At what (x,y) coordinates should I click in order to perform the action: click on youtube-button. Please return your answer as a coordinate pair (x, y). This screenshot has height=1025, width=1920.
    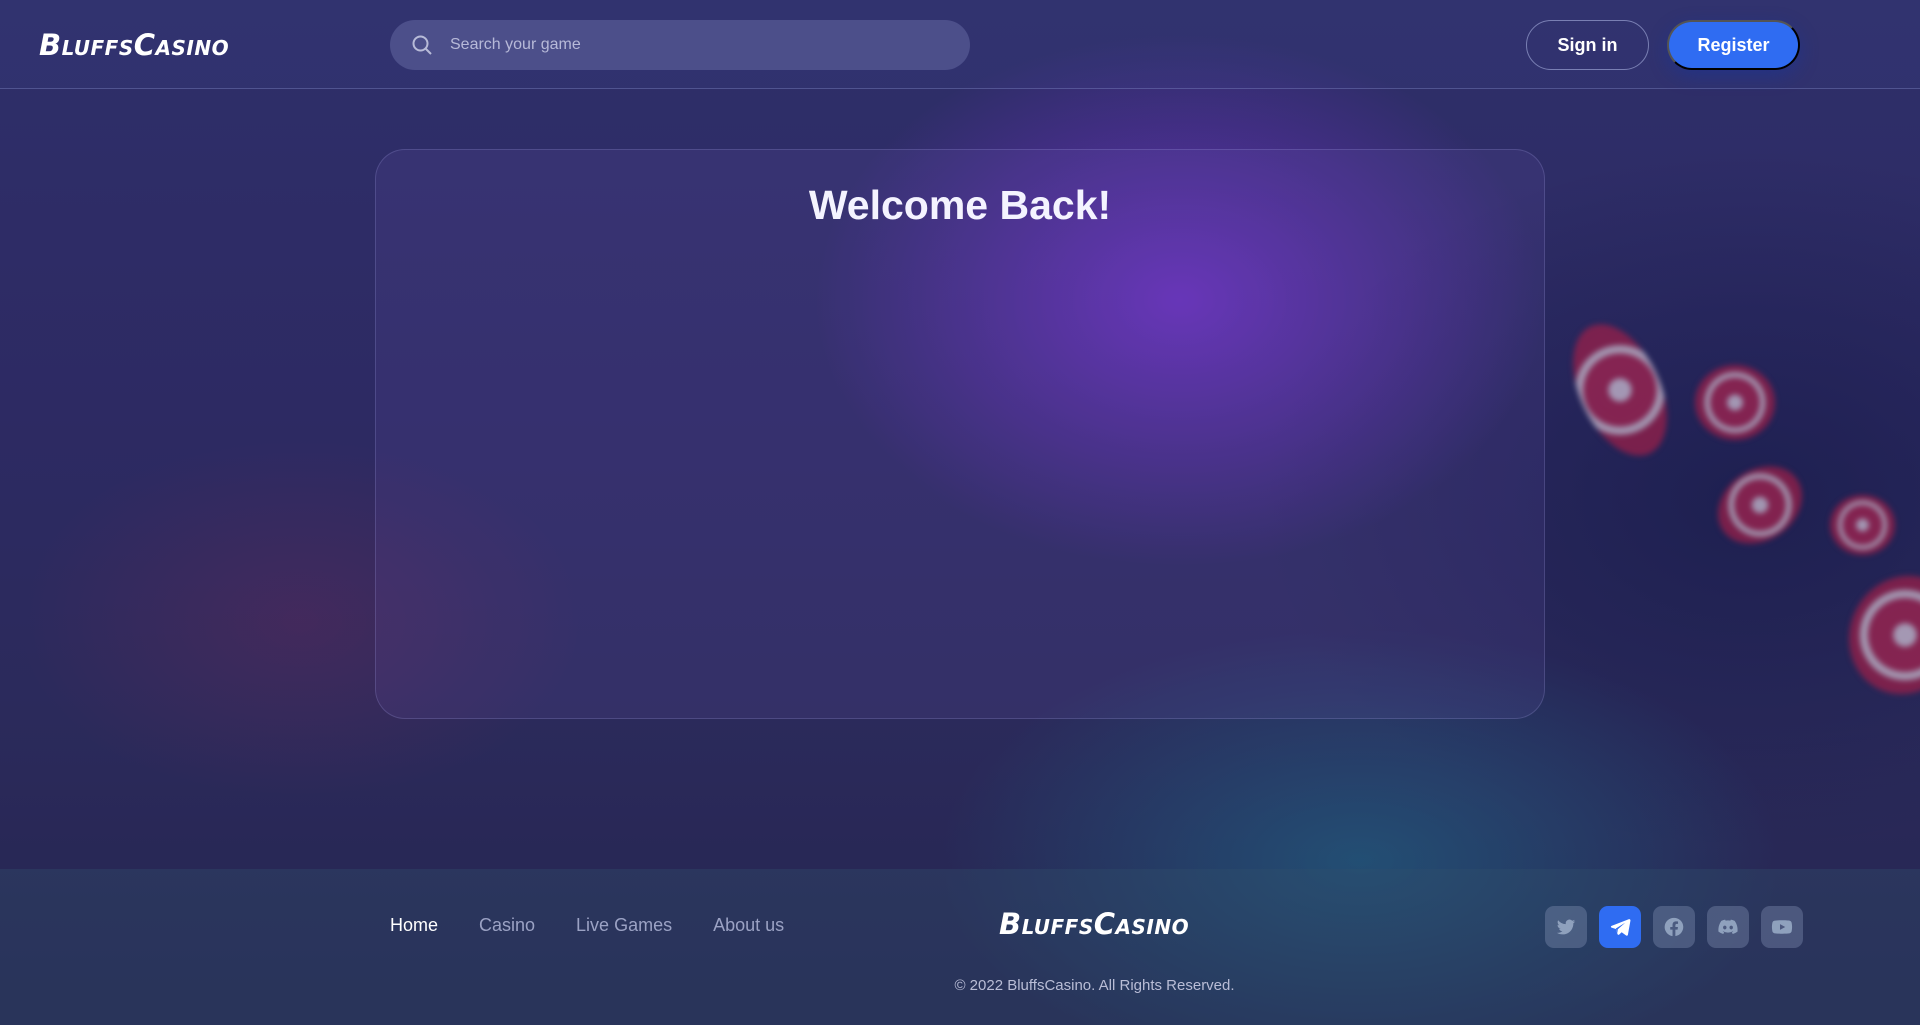
    Looking at the image, I should click on (1782, 927).